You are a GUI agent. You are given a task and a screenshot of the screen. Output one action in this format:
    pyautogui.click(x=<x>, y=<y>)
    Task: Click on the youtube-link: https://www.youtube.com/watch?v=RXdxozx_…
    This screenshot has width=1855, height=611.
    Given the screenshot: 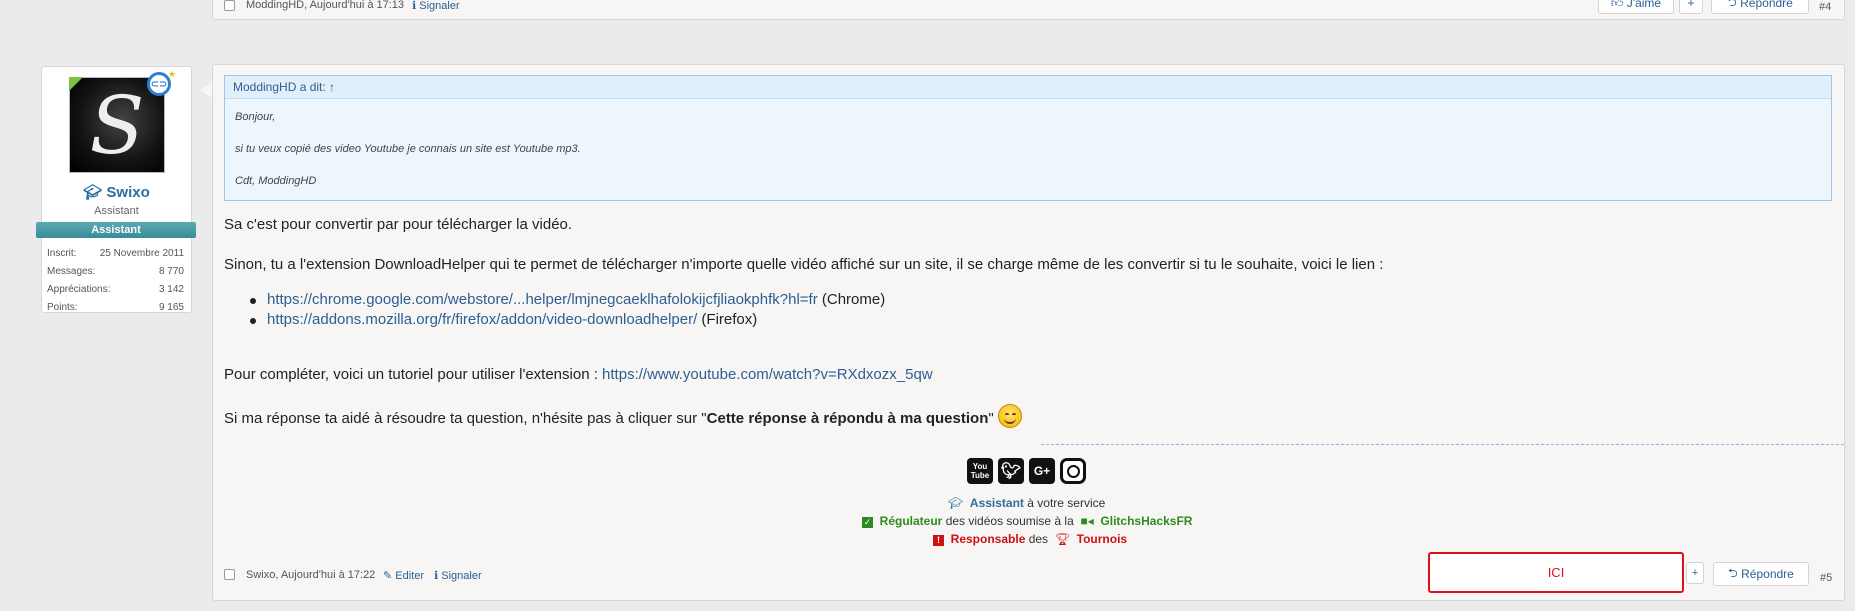 What is the action you would take?
    pyautogui.click(x=767, y=374)
    